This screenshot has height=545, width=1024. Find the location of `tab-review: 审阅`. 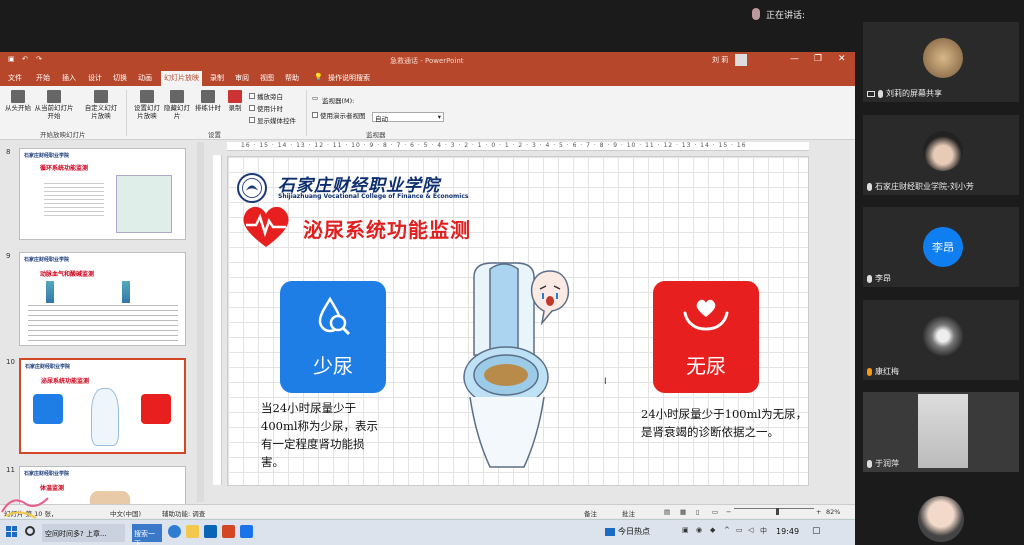

tab-review: 审阅 is located at coordinates (242, 78).